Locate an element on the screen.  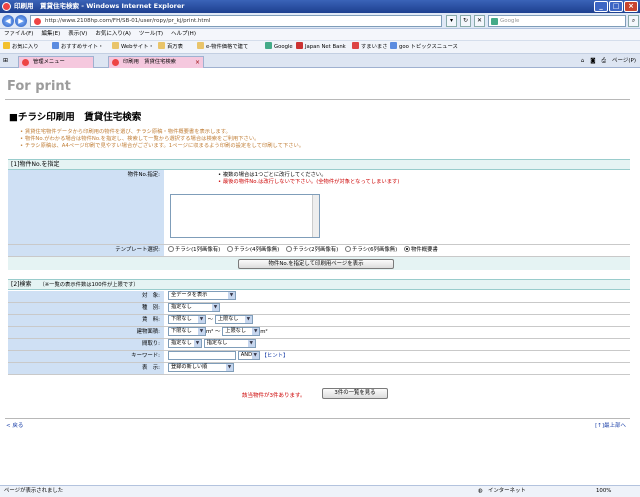
refresh-icon: ↻ is located at coordinates (465, 21).